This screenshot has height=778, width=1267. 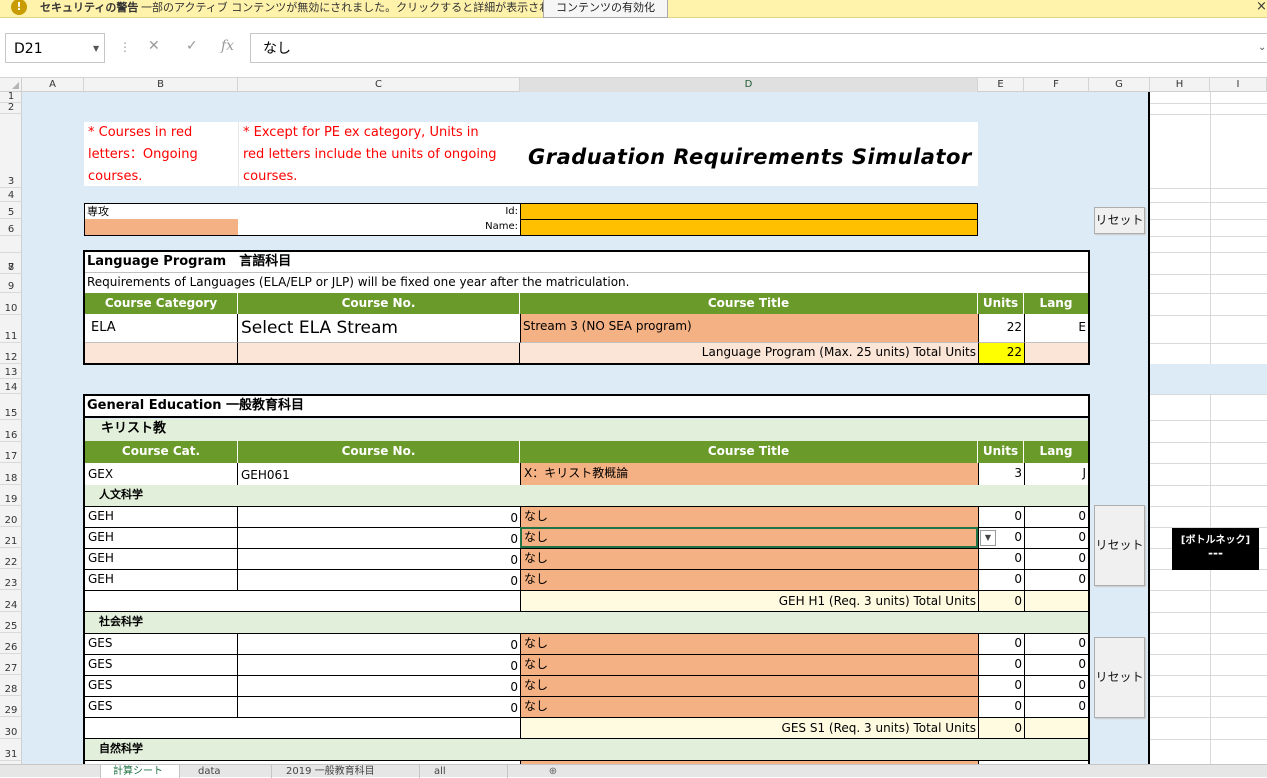 What do you see at coordinates (11, 537) in the screenshot?
I see `row-header: 21` at bounding box center [11, 537].